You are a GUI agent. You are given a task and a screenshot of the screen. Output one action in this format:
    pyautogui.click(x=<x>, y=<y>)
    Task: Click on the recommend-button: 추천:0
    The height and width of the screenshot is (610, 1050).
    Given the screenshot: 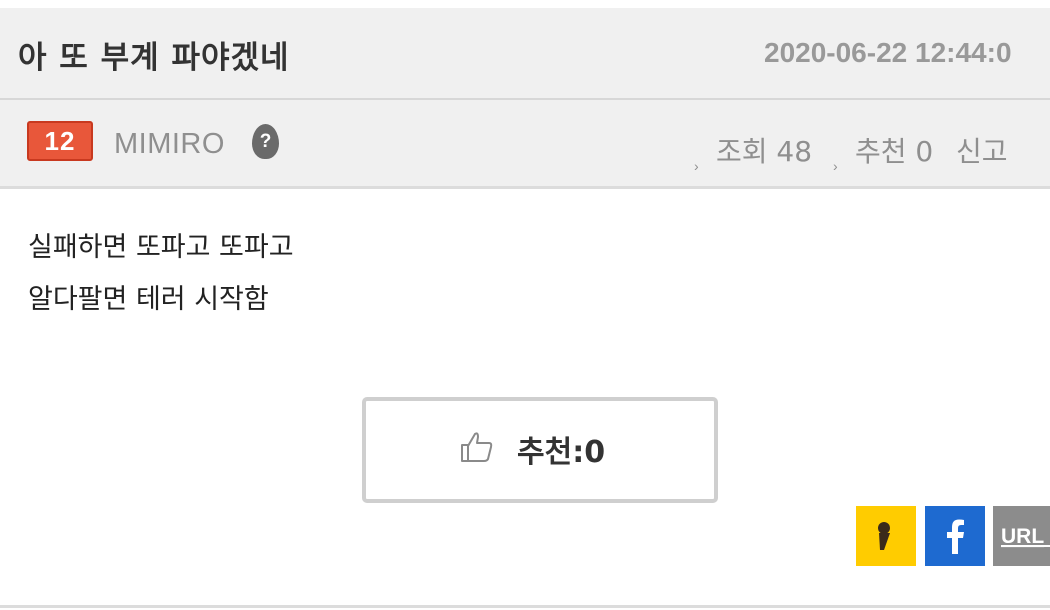 What is the action you would take?
    pyautogui.click(x=540, y=450)
    